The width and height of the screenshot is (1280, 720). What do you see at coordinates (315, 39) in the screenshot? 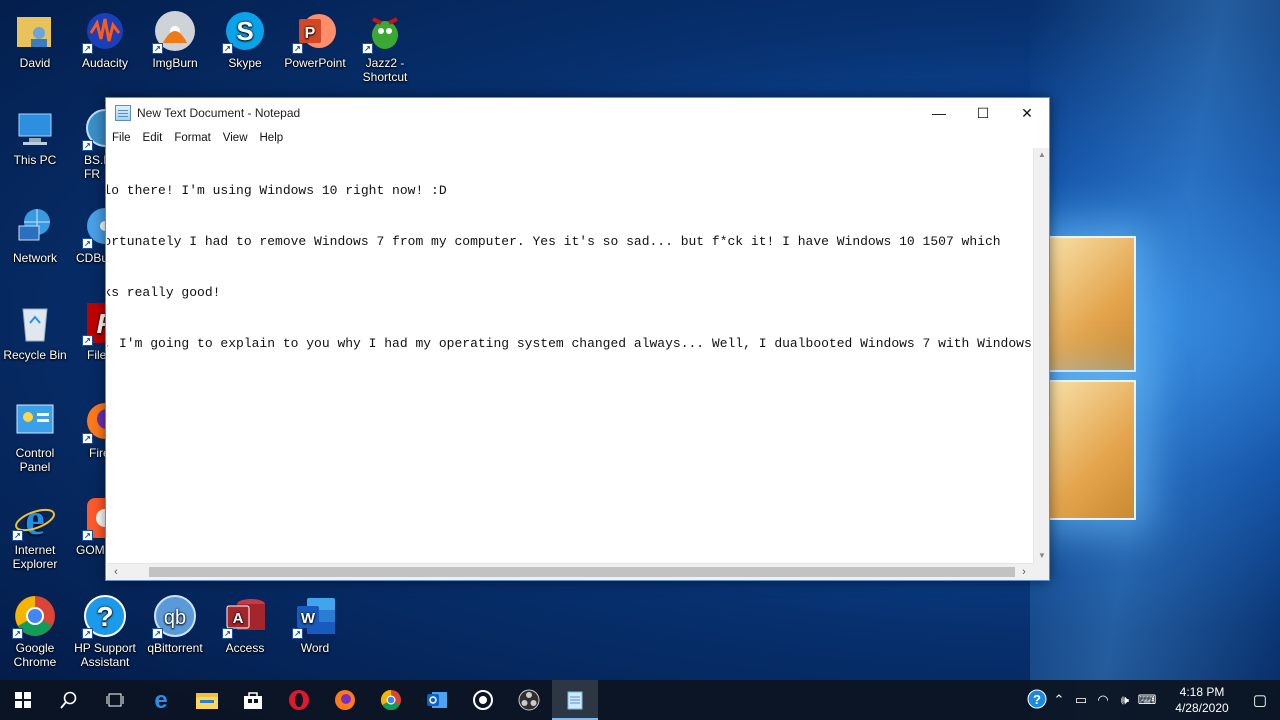
I see `desktop-icon-powerpoint: P ↗ PowerPoint` at bounding box center [315, 39].